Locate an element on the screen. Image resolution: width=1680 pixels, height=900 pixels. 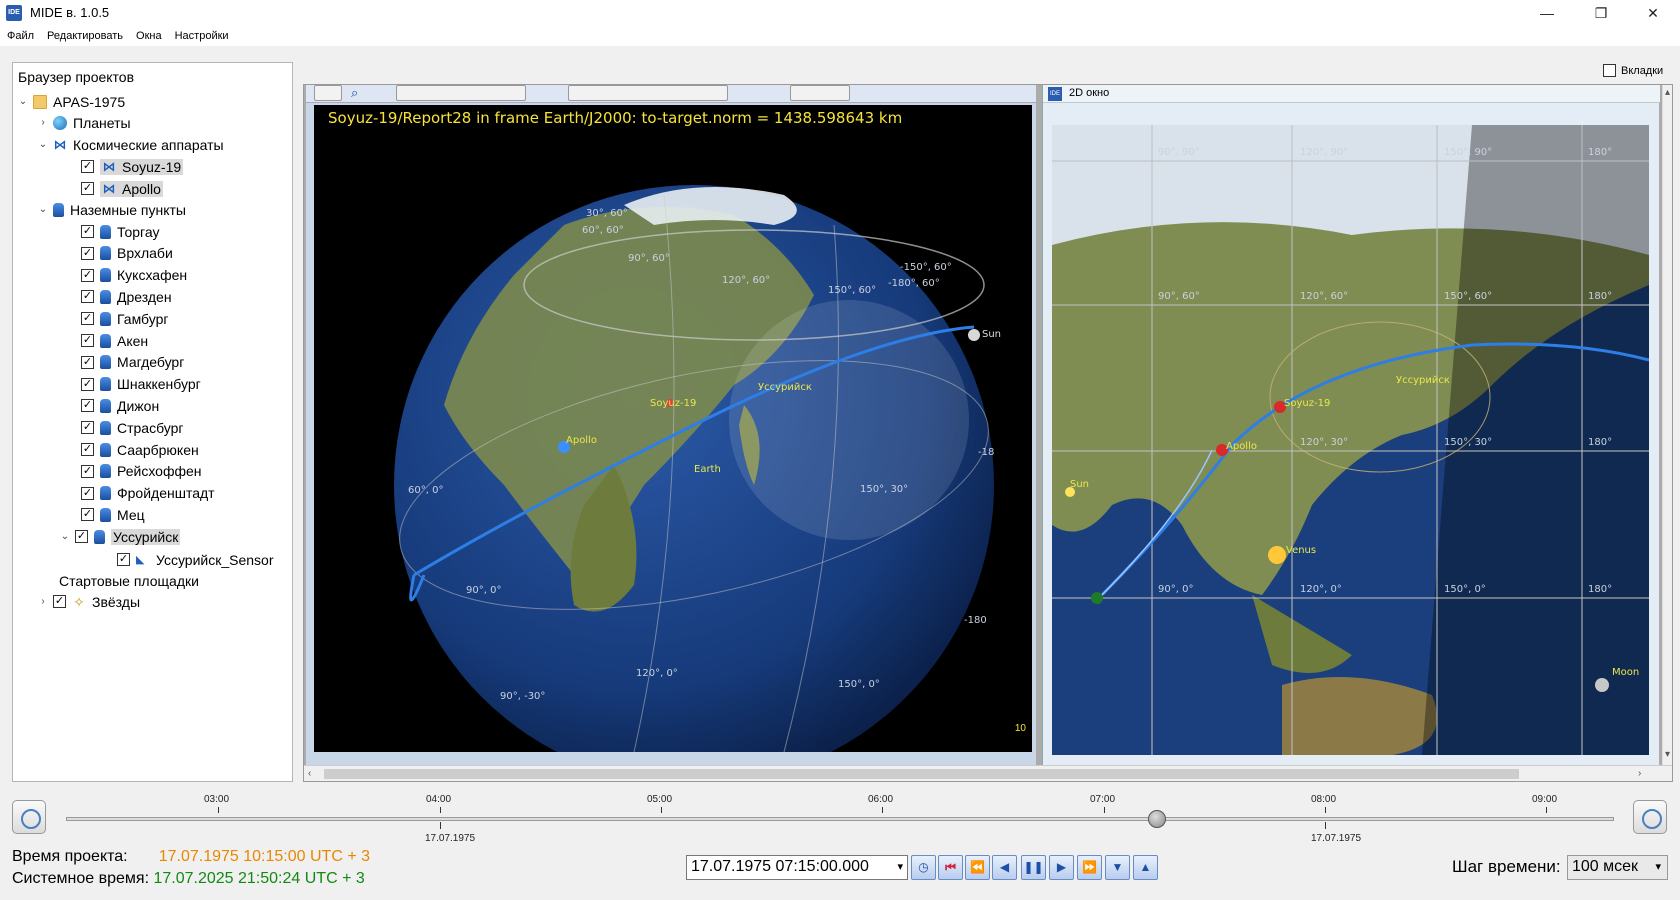
menu-settings: Настройки is located at coordinates (201, 34).